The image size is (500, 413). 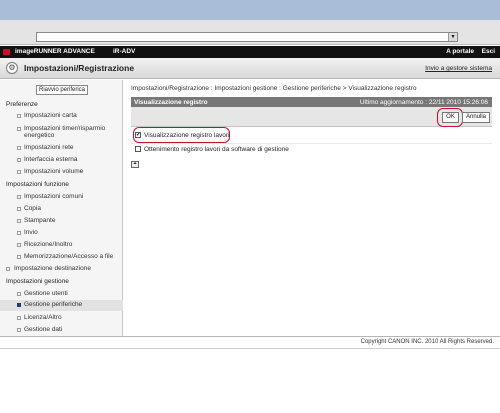 What do you see at coordinates (250, 10) in the screenshot?
I see `browser-title-area` at bounding box center [250, 10].